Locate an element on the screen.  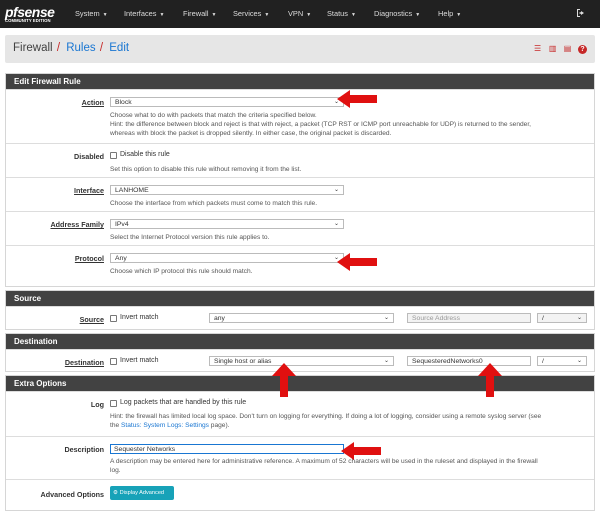
destination-mask-select: / ⌄ is located at coordinates (562, 361).